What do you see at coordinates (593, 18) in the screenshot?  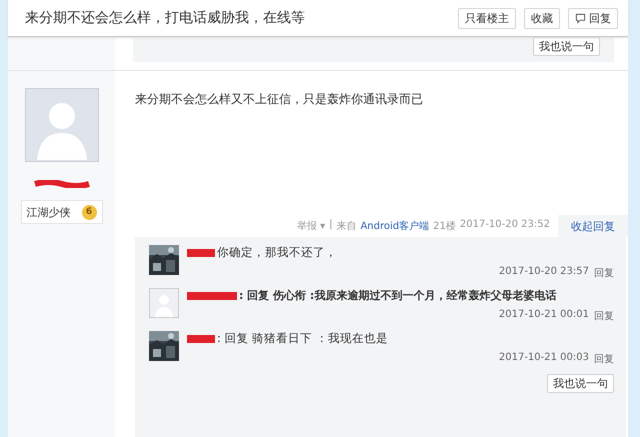 I see `reply-button: 回复` at bounding box center [593, 18].